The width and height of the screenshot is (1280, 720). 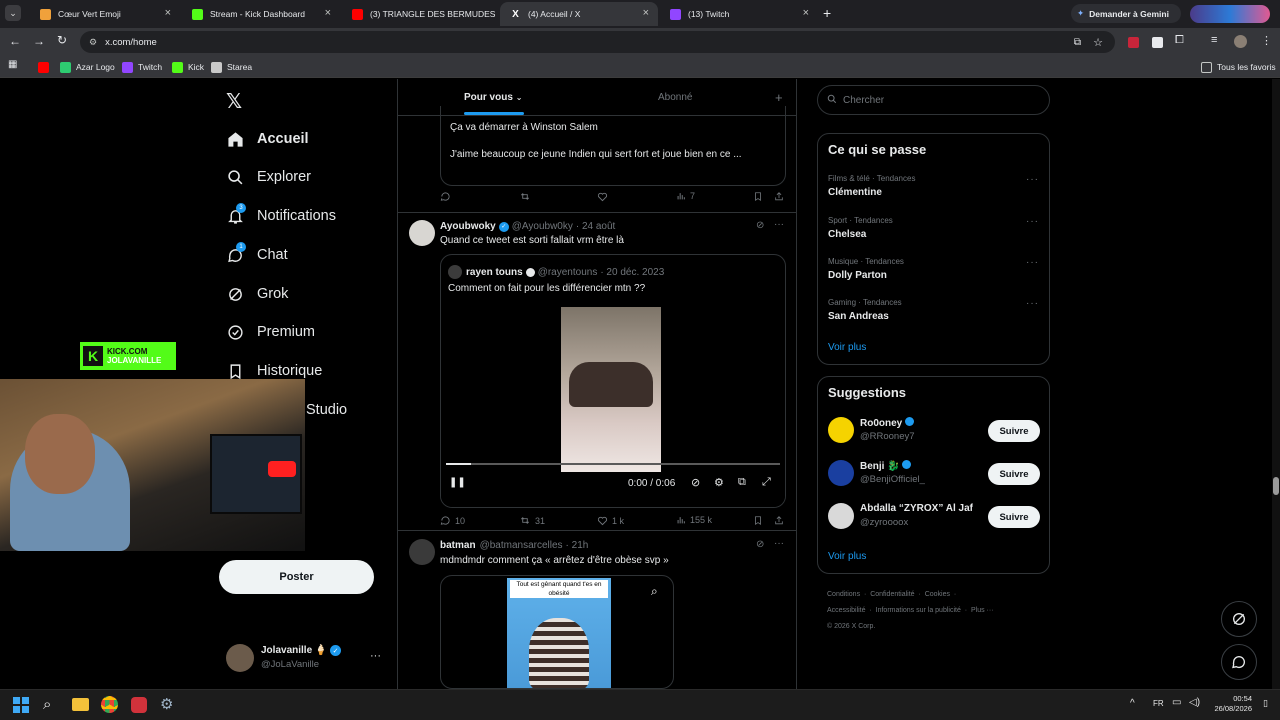 What do you see at coordinates (47, 704) in the screenshot?
I see `search-icon: ⌕` at bounding box center [47, 704].